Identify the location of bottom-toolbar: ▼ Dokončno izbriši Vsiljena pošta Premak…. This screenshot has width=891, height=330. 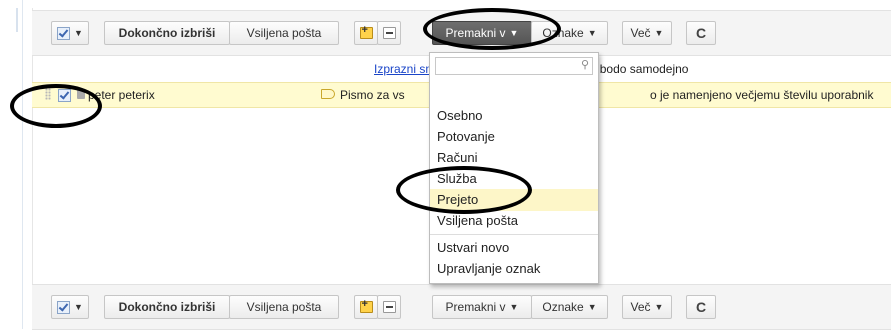
(461, 307).